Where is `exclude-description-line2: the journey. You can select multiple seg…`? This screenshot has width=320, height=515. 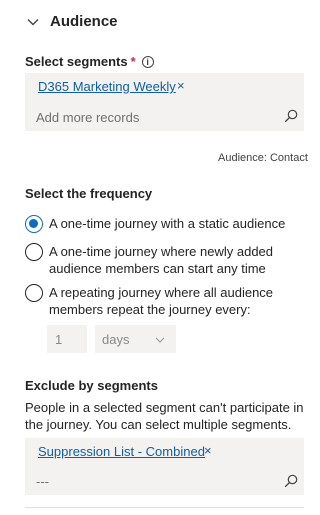
exclude-description-line2: the journey. You can select multiple seg… is located at coordinates (158, 424).